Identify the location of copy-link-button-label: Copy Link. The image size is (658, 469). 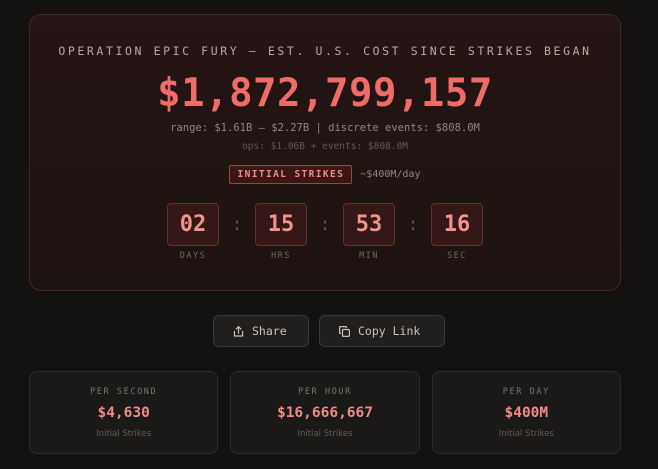
(389, 331).